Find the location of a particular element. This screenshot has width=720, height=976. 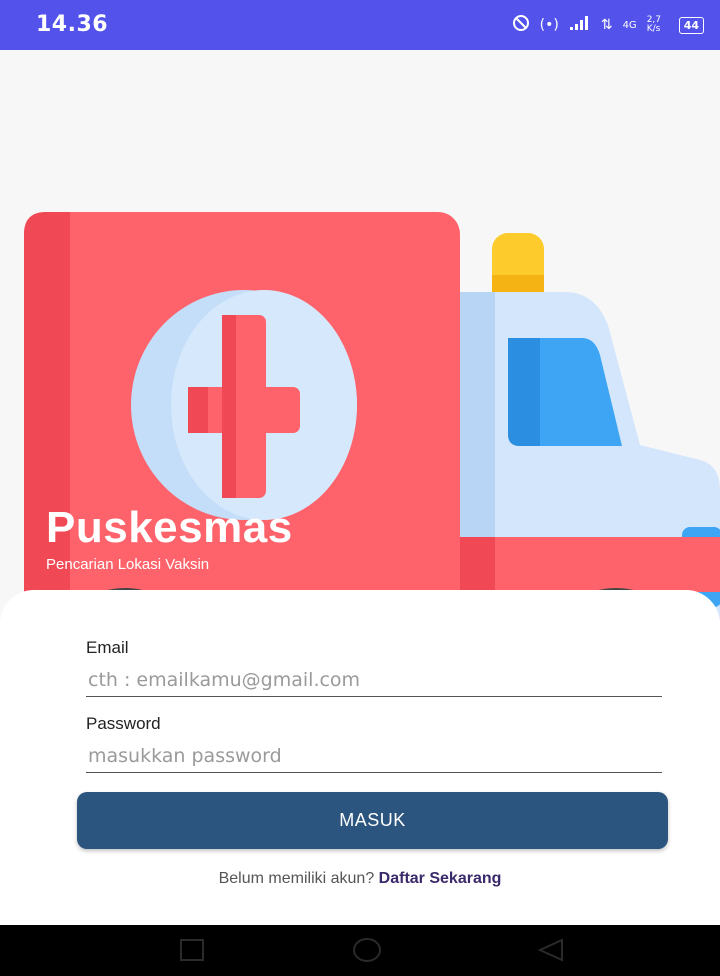

back-icon is located at coordinates (551, 952).